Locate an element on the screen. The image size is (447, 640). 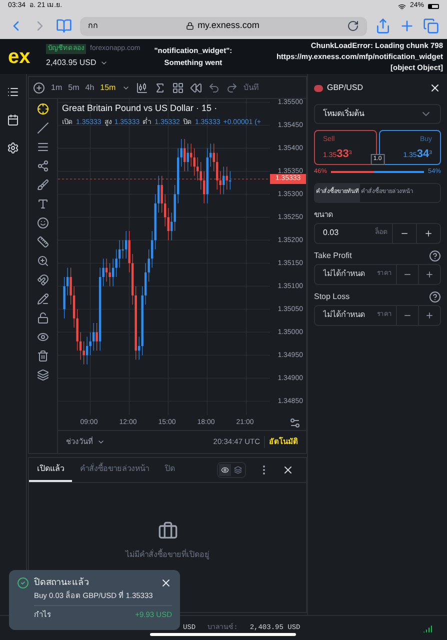
save-button: บันทึ is located at coordinates (251, 88).